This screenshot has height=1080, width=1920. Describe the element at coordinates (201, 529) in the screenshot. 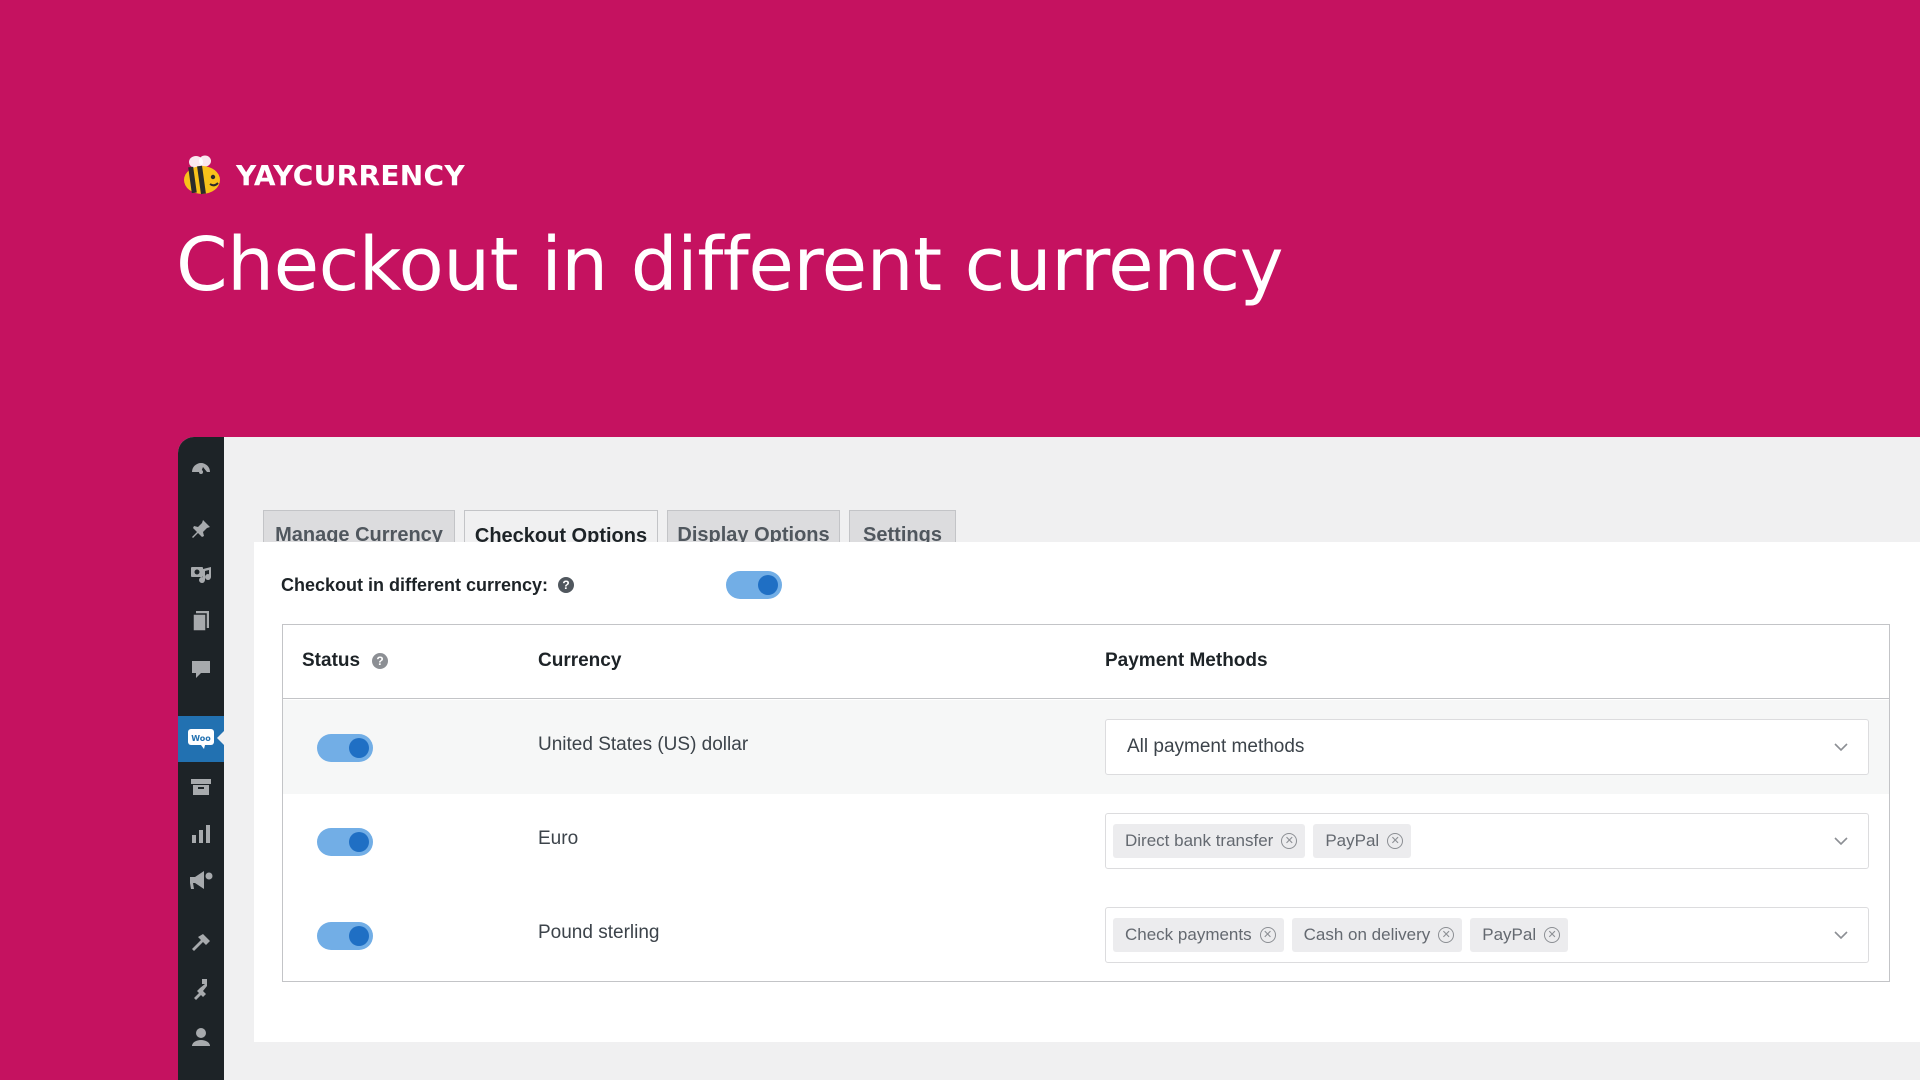

I see `pin-icon` at that location.